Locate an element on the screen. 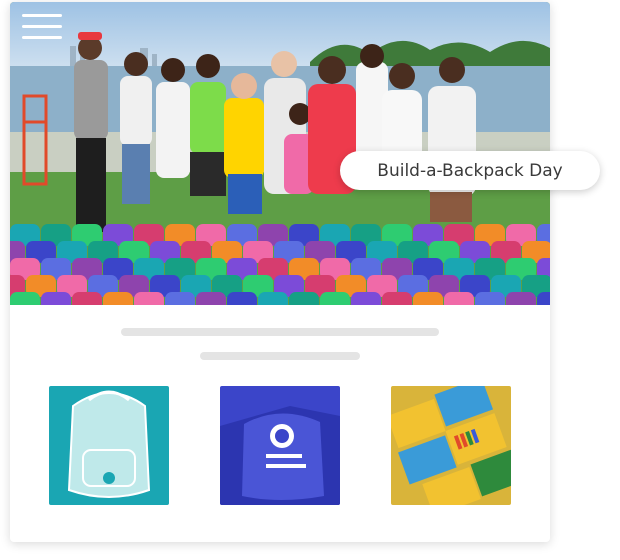 The image size is (620, 560). crayon-boxes-image is located at coordinates (451, 445).